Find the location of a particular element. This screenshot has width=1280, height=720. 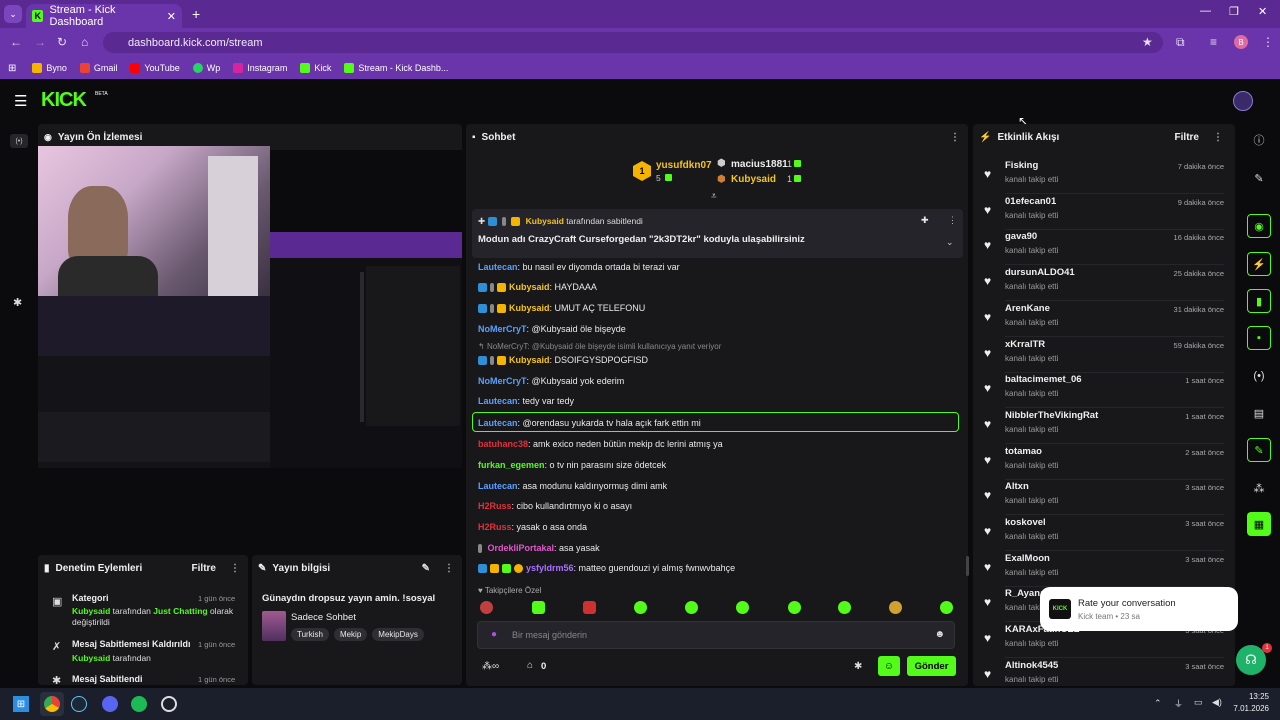

emoji-icon: ☻ is located at coordinates (939, 634).